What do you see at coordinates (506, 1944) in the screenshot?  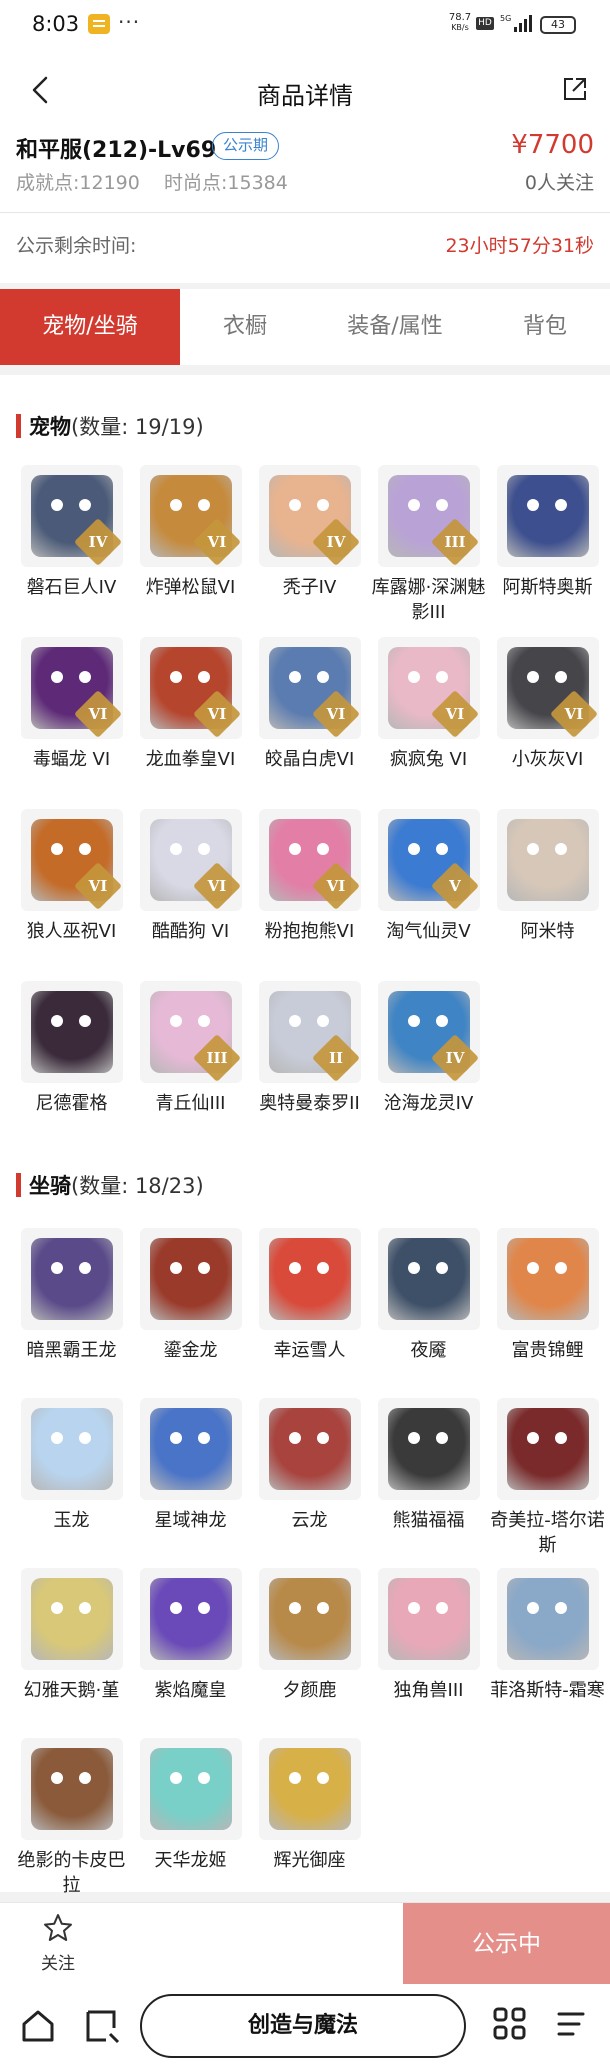 I see `public-status-button: 公示中` at bounding box center [506, 1944].